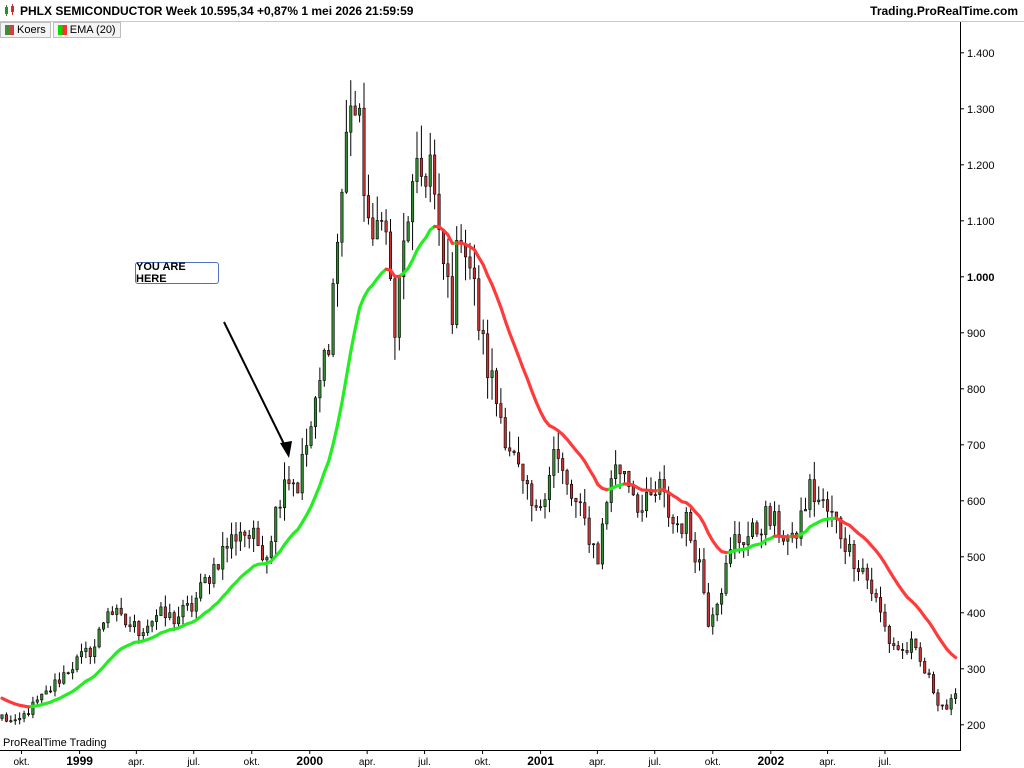 The height and width of the screenshot is (768, 1024). Describe the element at coordinates (981, 110) in the screenshot. I see `y-tick-label: 1.300` at that location.